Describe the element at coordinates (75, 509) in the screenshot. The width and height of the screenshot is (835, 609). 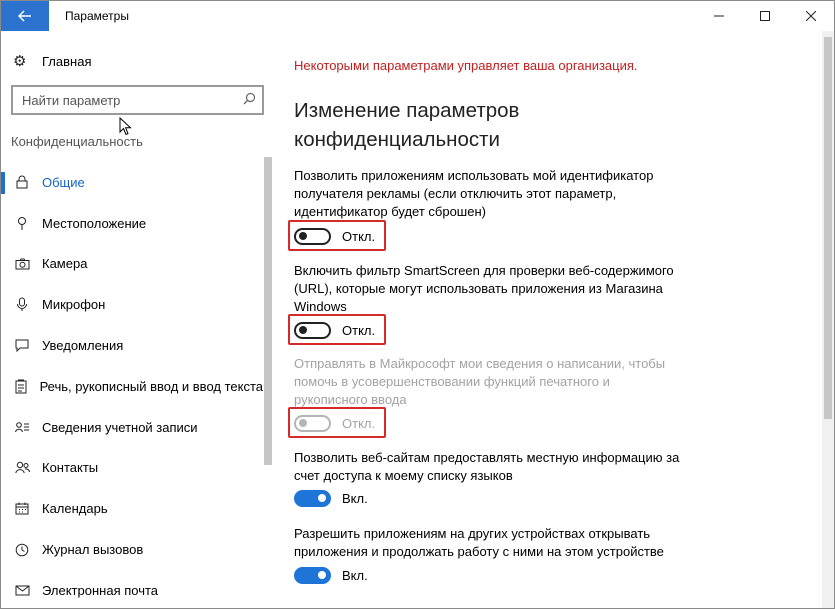
I see `sidebar-item-label: Календарь` at that location.